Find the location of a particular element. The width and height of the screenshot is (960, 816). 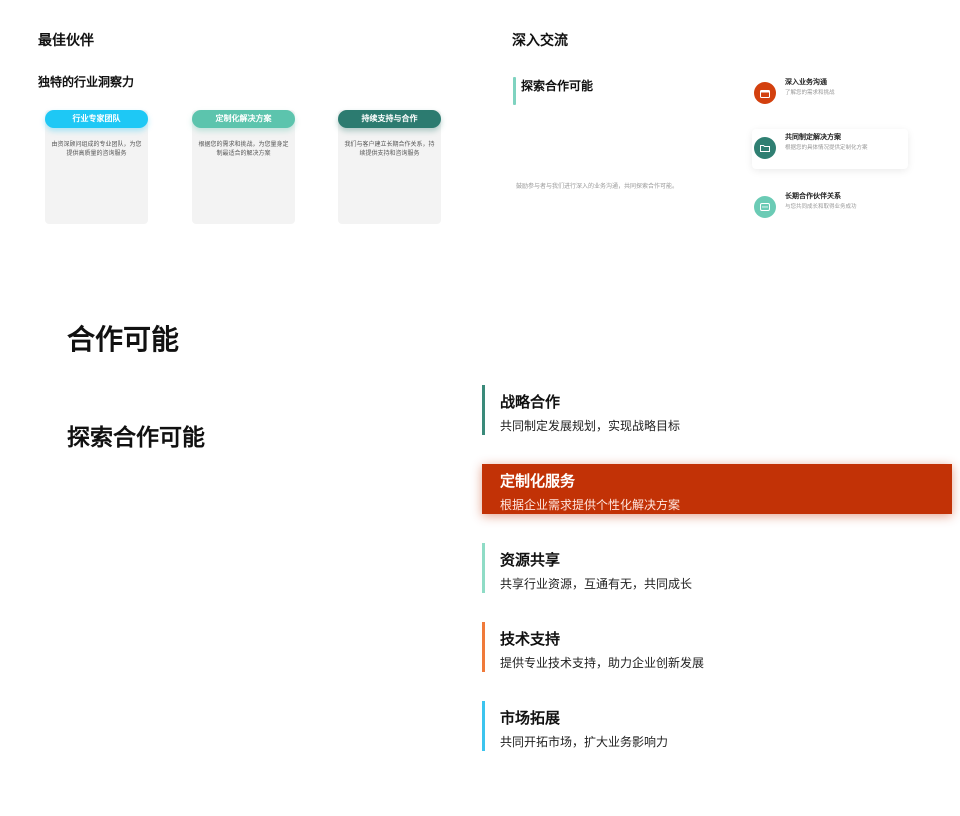

feature-title: 深入业务沟通 is located at coordinates (806, 82).